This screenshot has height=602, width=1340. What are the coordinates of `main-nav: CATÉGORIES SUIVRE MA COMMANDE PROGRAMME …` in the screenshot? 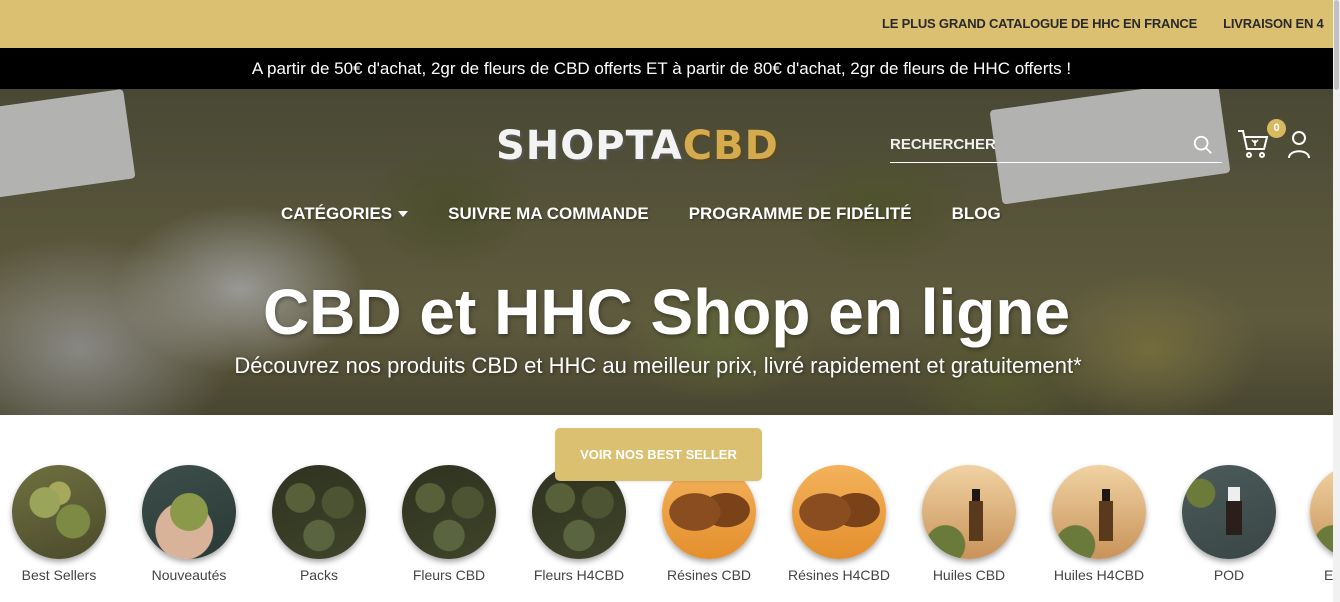 It's located at (641, 214).